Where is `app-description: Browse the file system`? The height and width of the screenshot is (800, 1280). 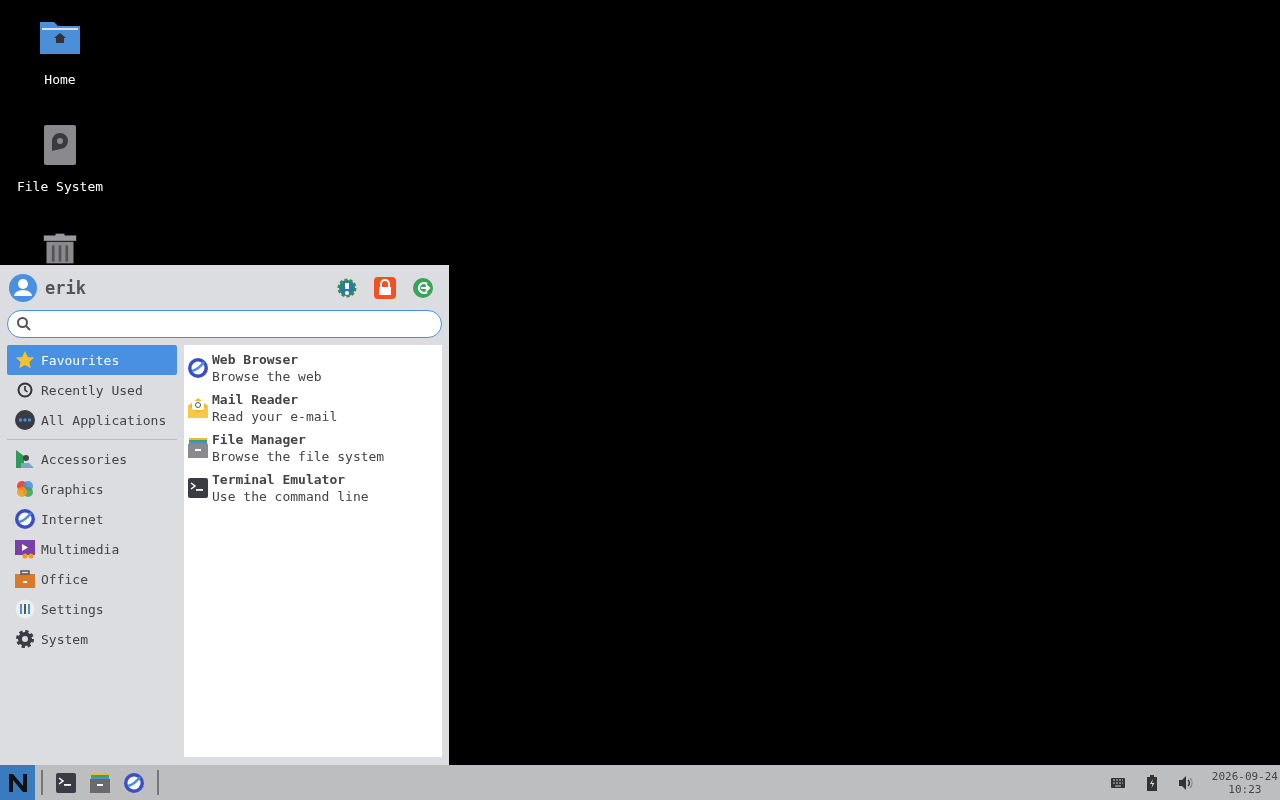
app-description: Browse the file system is located at coordinates (298, 456).